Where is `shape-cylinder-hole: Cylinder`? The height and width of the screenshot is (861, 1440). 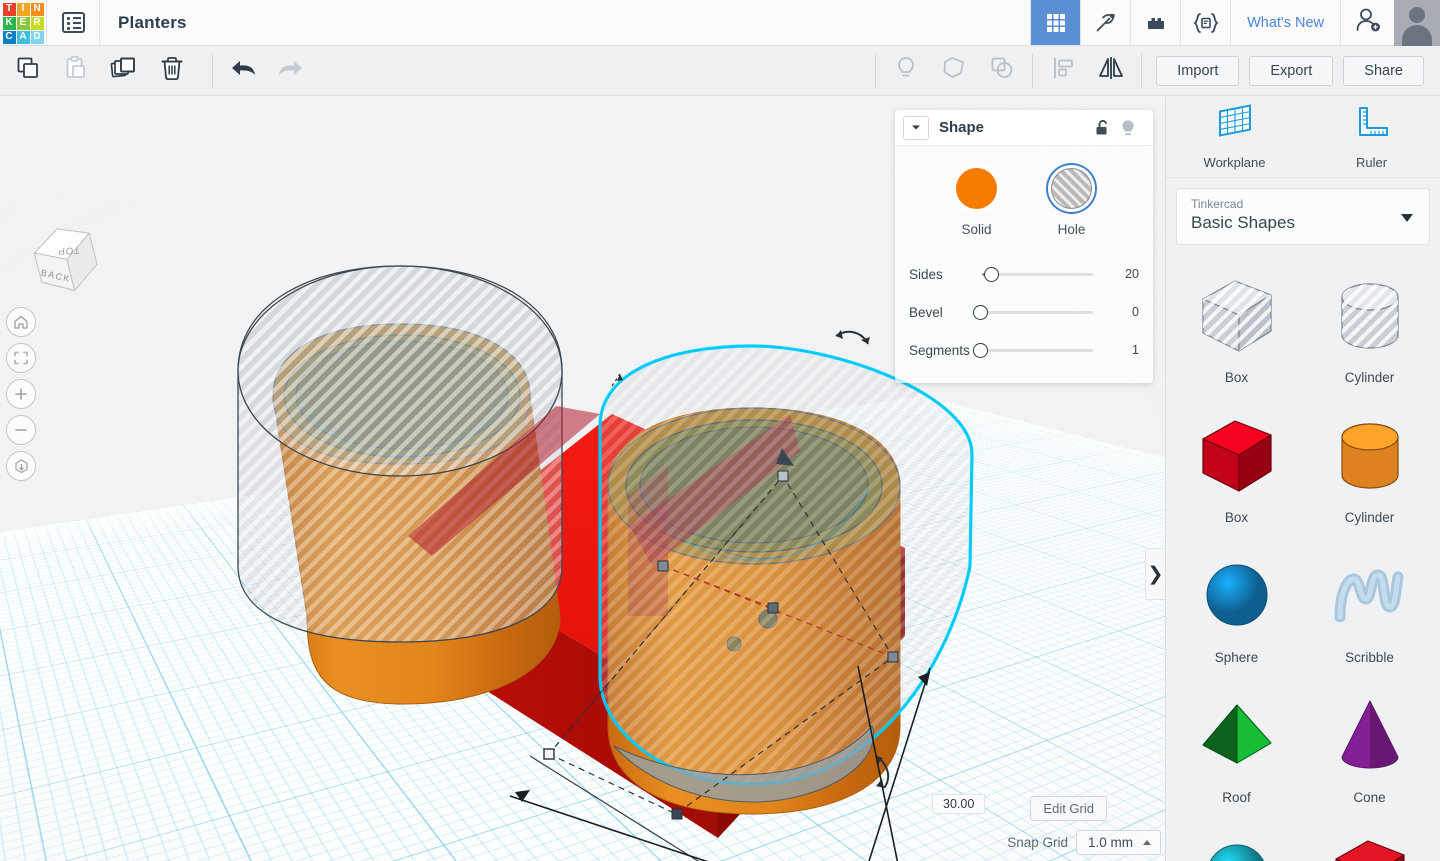 shape-cylinder-hole: Cylinder is located at coordinates (1370, 333).